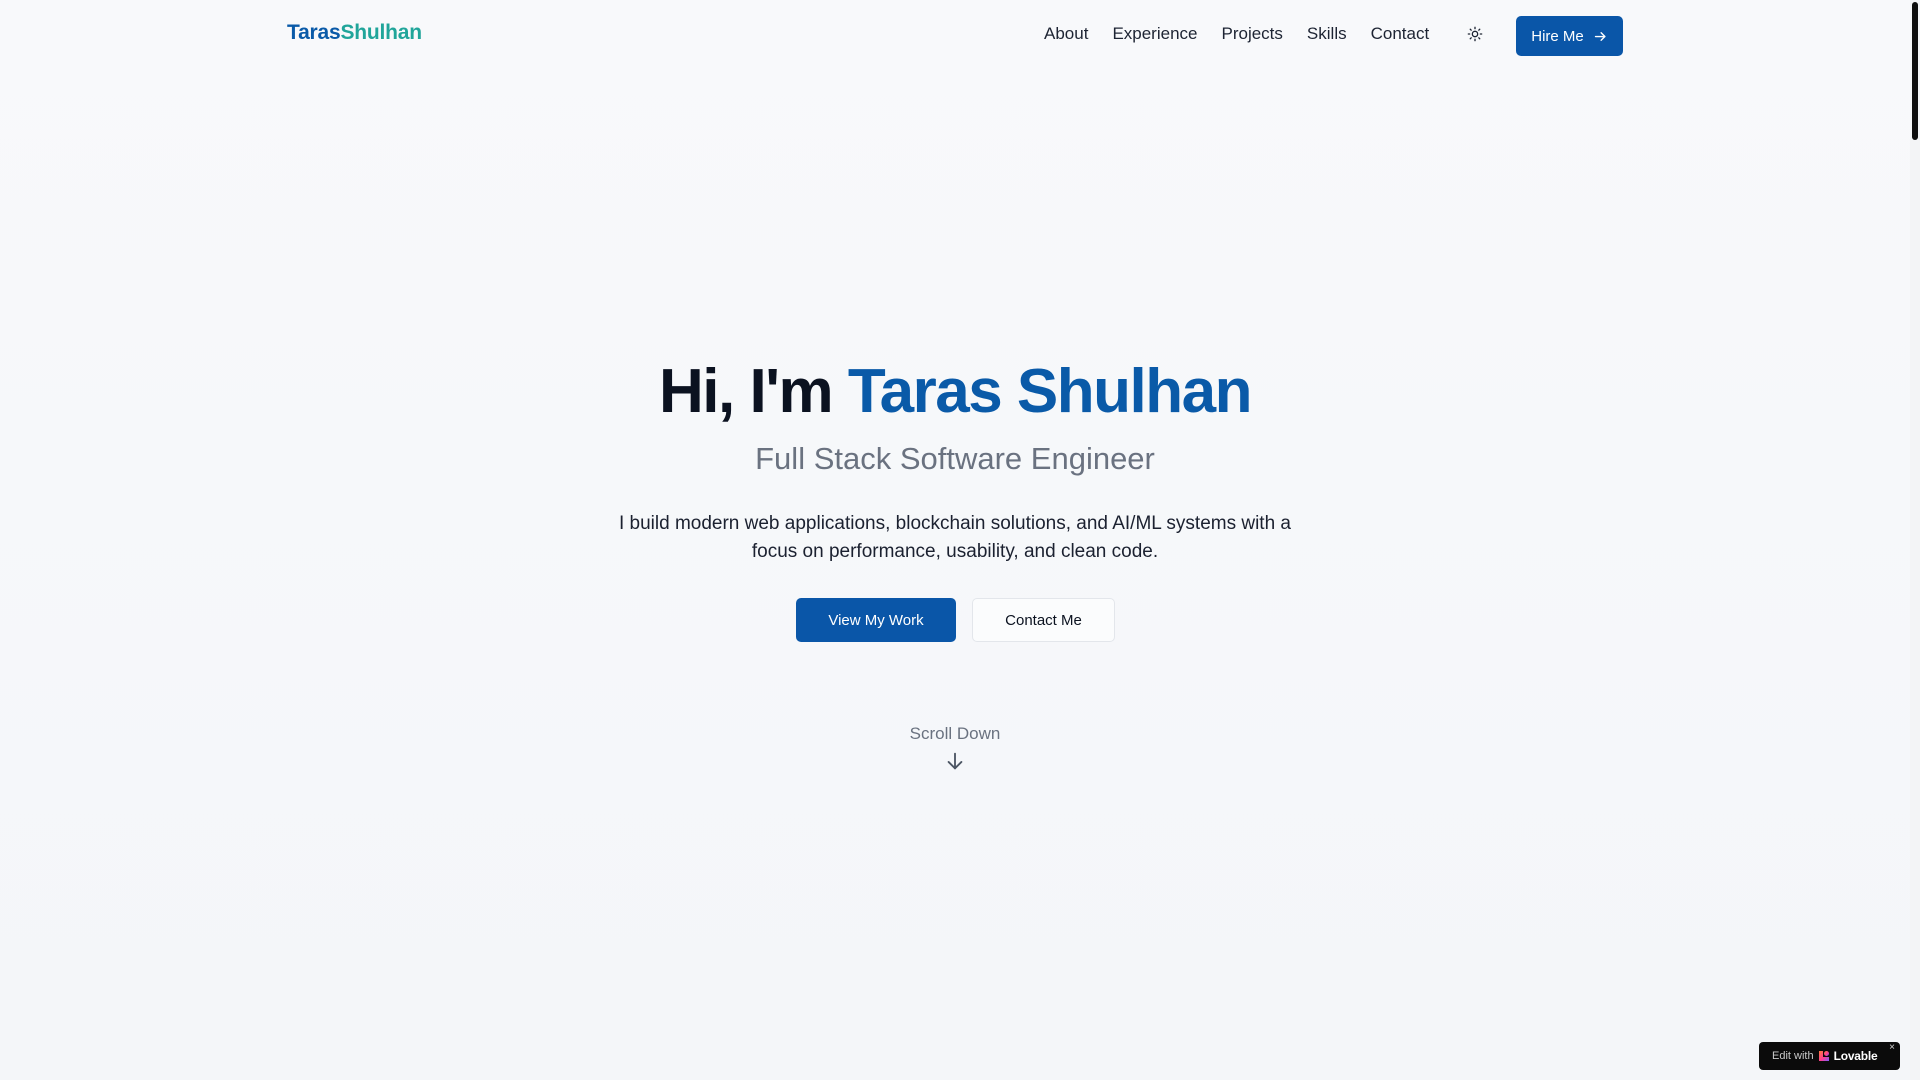  I want to click on badge-close-icon: ×, so click(1892, 1048).